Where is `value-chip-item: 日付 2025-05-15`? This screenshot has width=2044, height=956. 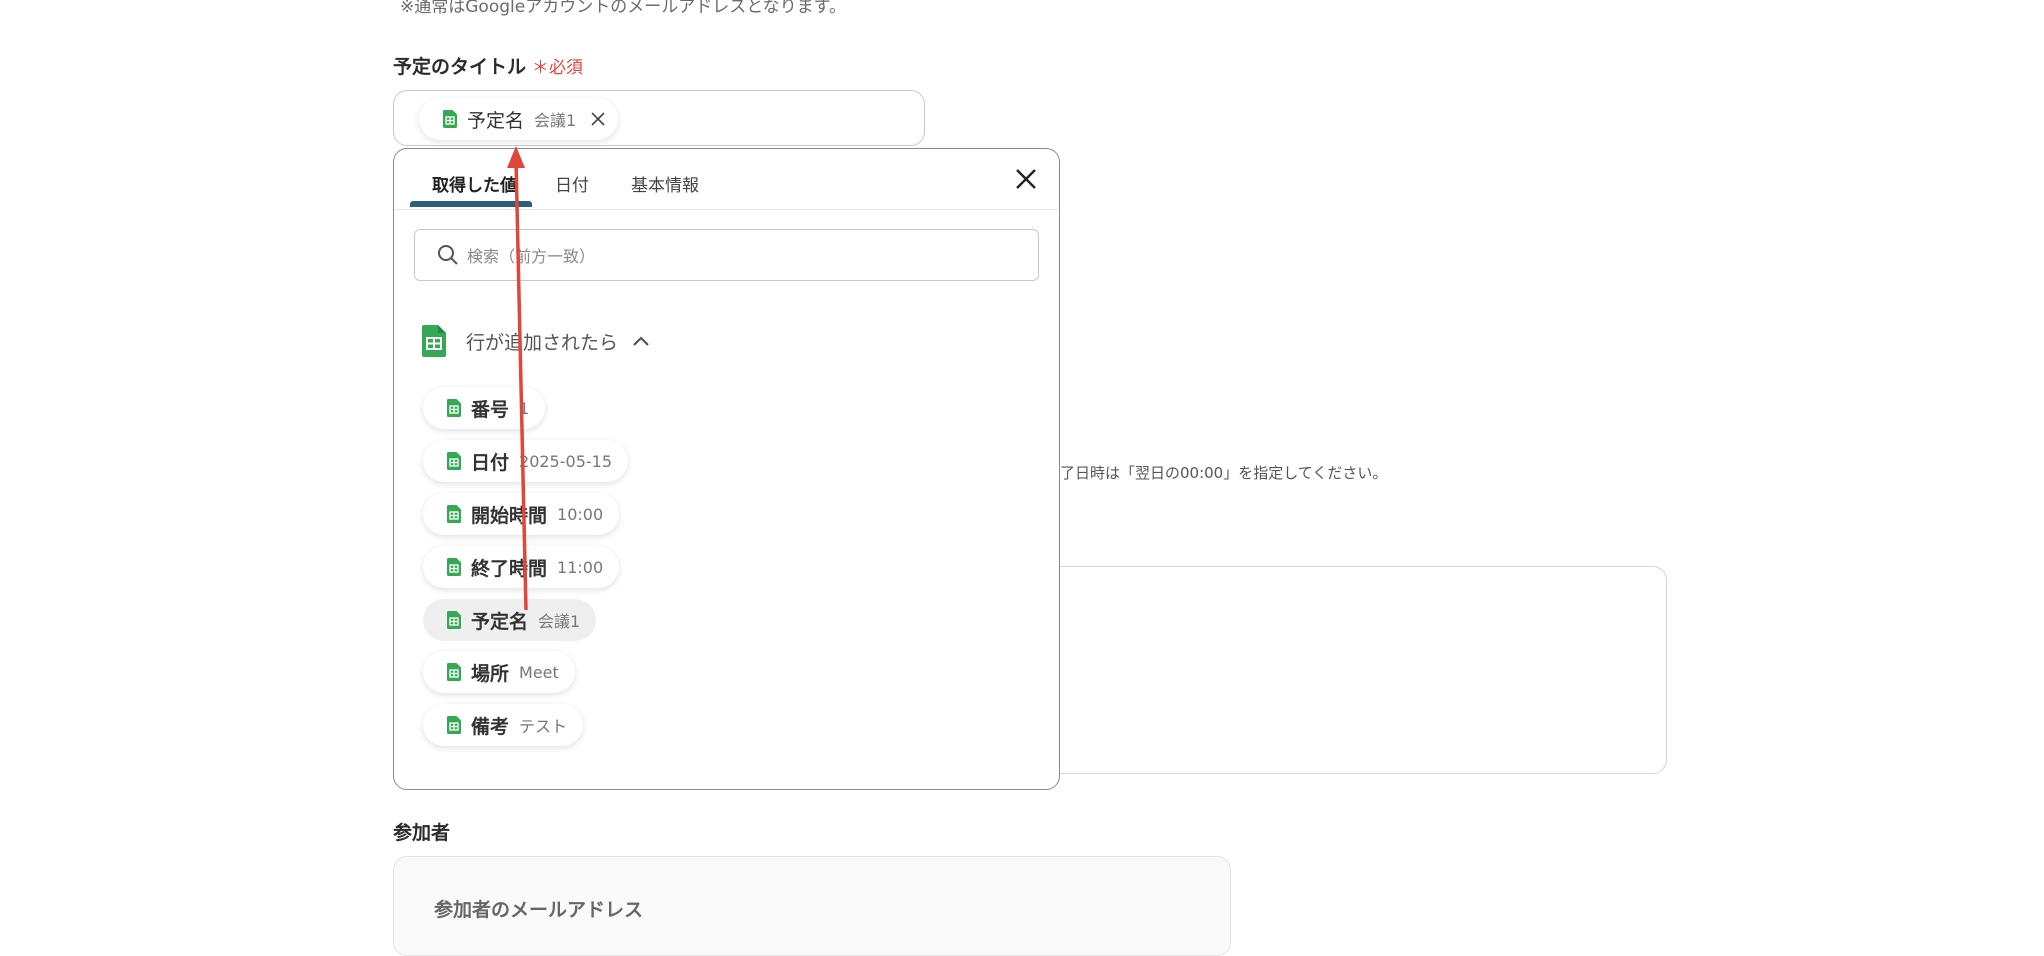
value-chip-item: 日付 2025-05-15 is located at coordinates (525, 461).